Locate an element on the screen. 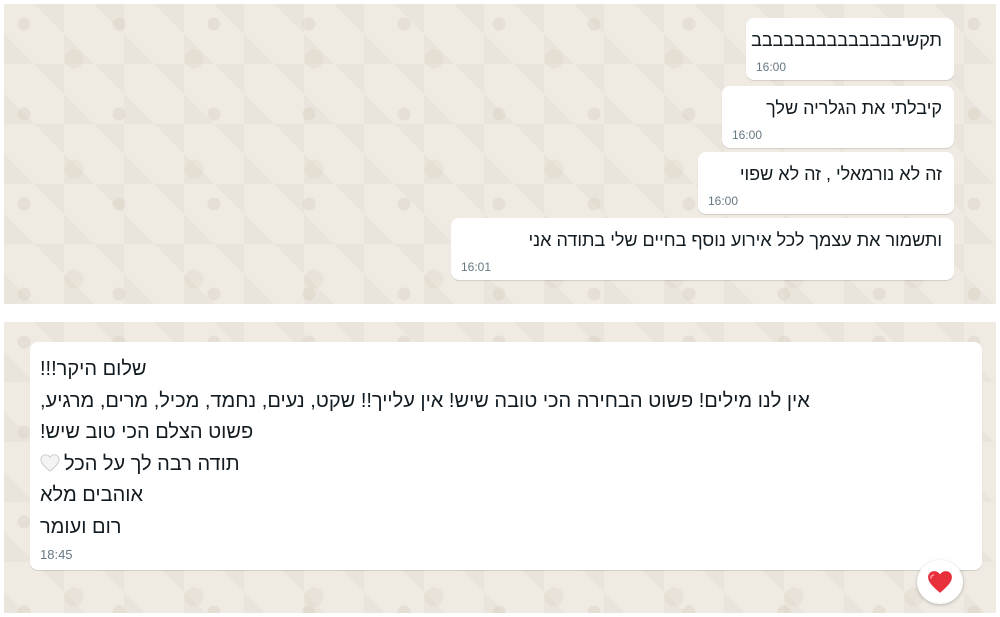 This screenshot has width=1000, height=617. message-line: רום ועומר is located at coordinates (81, 526).